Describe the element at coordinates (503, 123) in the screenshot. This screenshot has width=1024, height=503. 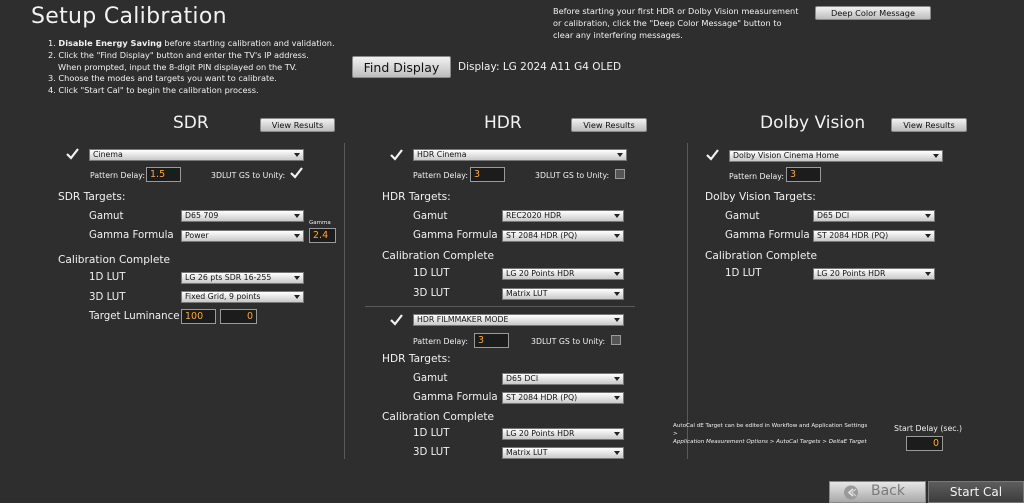
I see `hdr-title: HDR` at that location.